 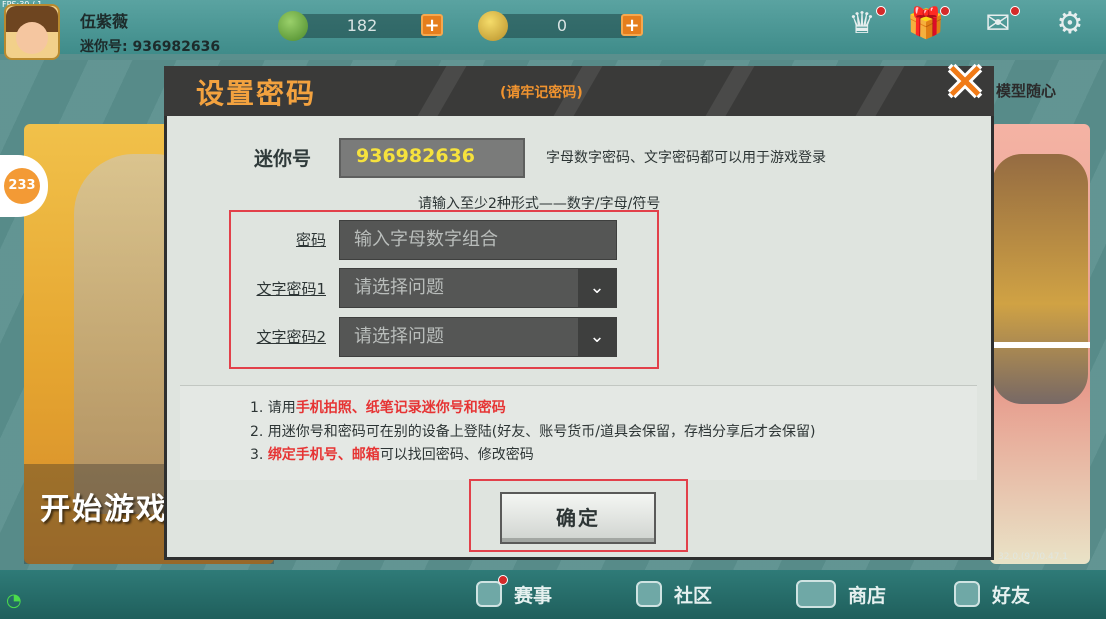 I want to click on nav-match: 赛事, so click(x=514, y=594).